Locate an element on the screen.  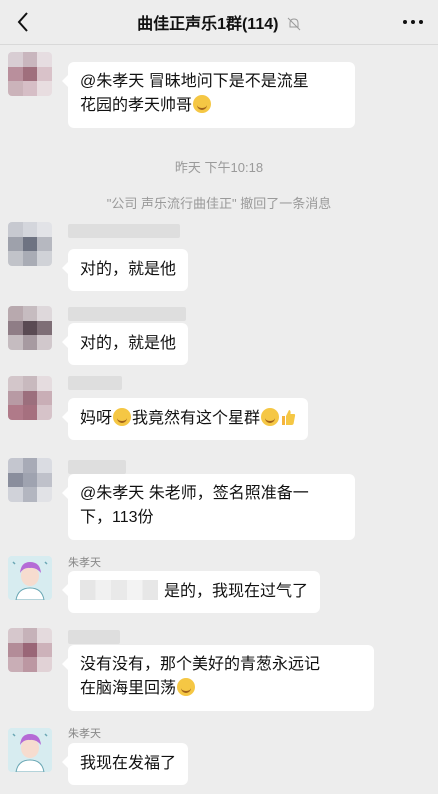
recall-notice: "公司 声乐流行曲佳正" 撤回了一条消息 is located at coordinates (219, 203).